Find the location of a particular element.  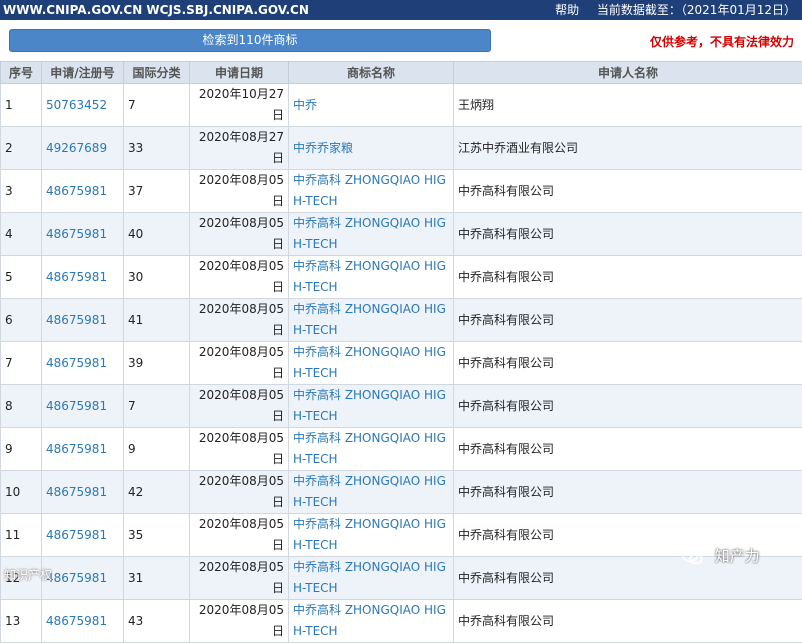

help-link: 帮助 is located at coordinates (567, 10).